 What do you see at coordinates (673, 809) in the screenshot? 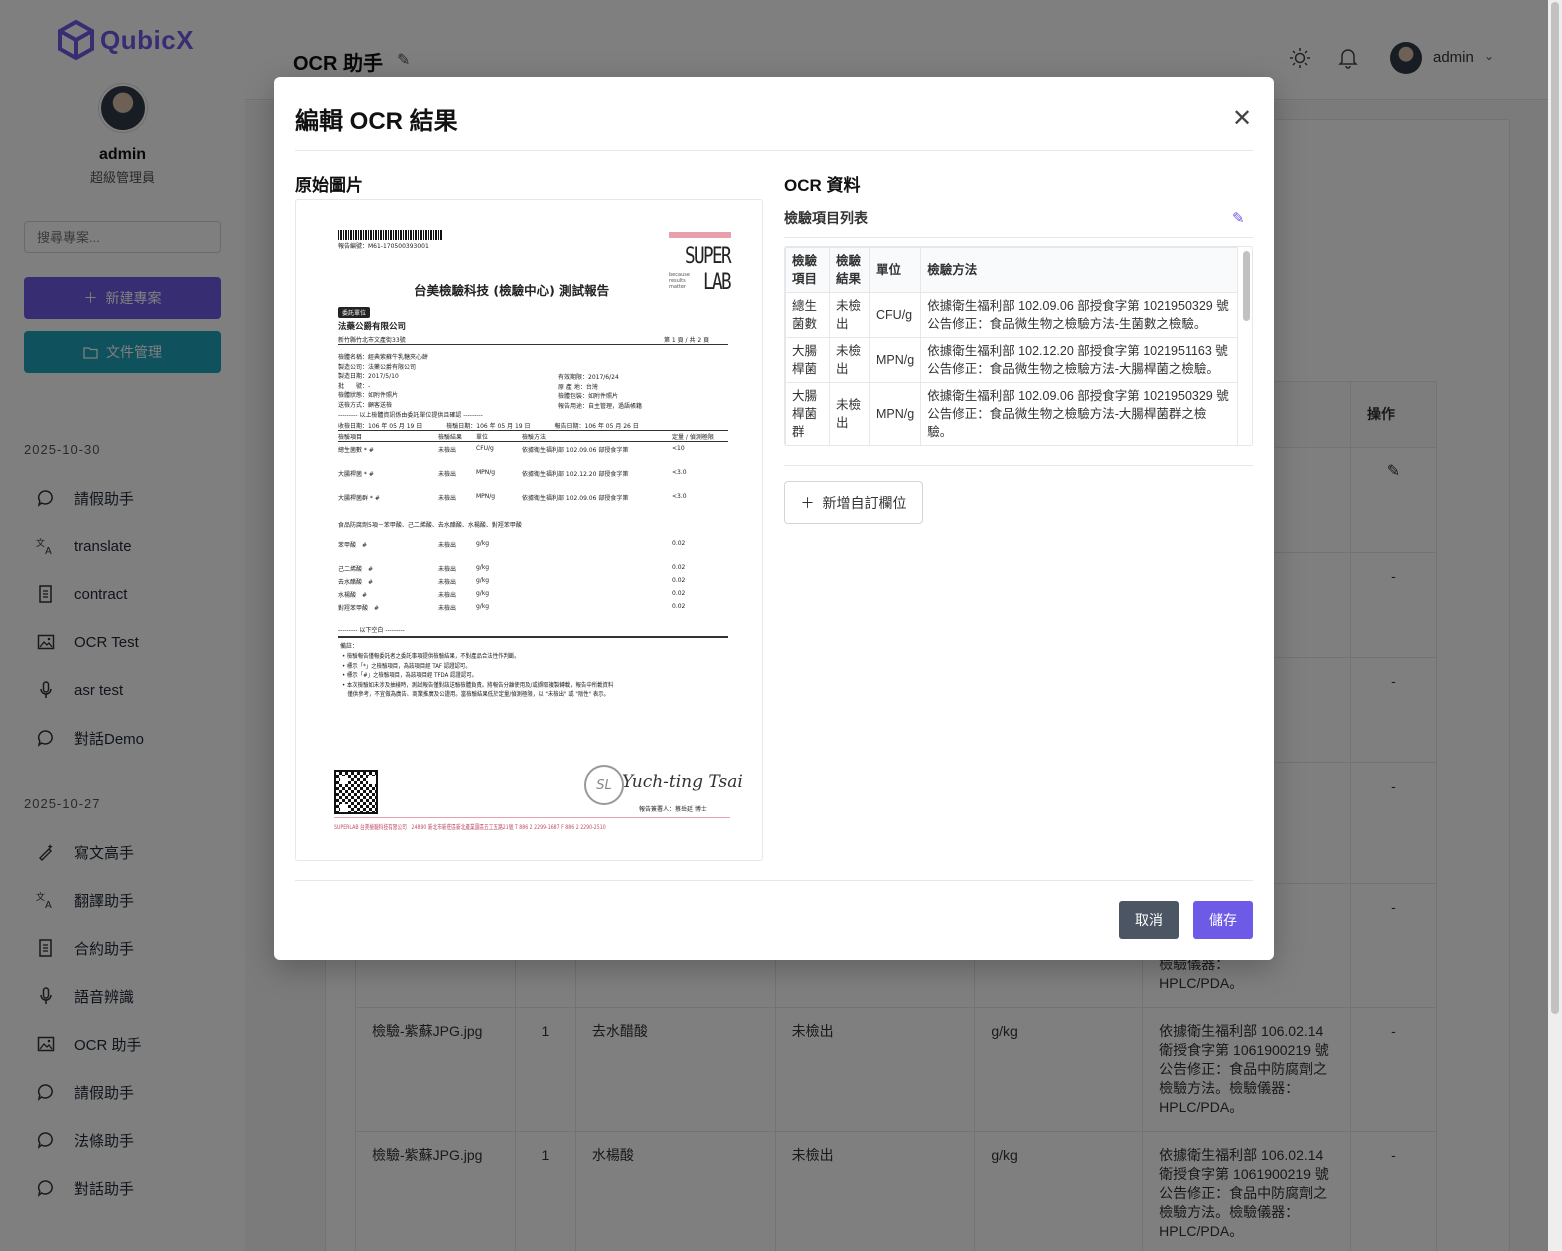
I see `report-signer: 報告簽署人：蔡岳廷 博士` at bounding box center [673, 809].